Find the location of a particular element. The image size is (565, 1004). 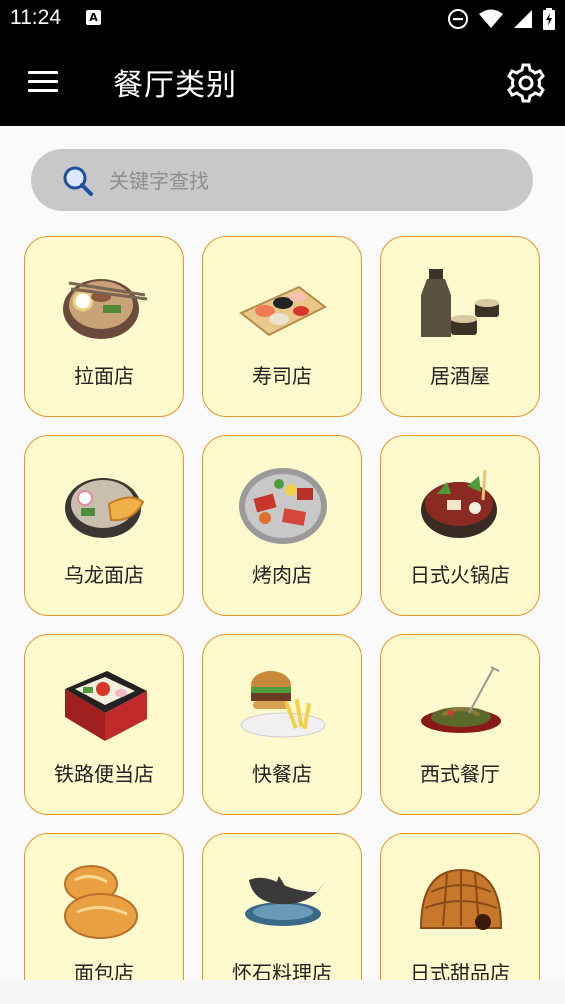

fish-dish-icon is located at coordinates (285, 901).